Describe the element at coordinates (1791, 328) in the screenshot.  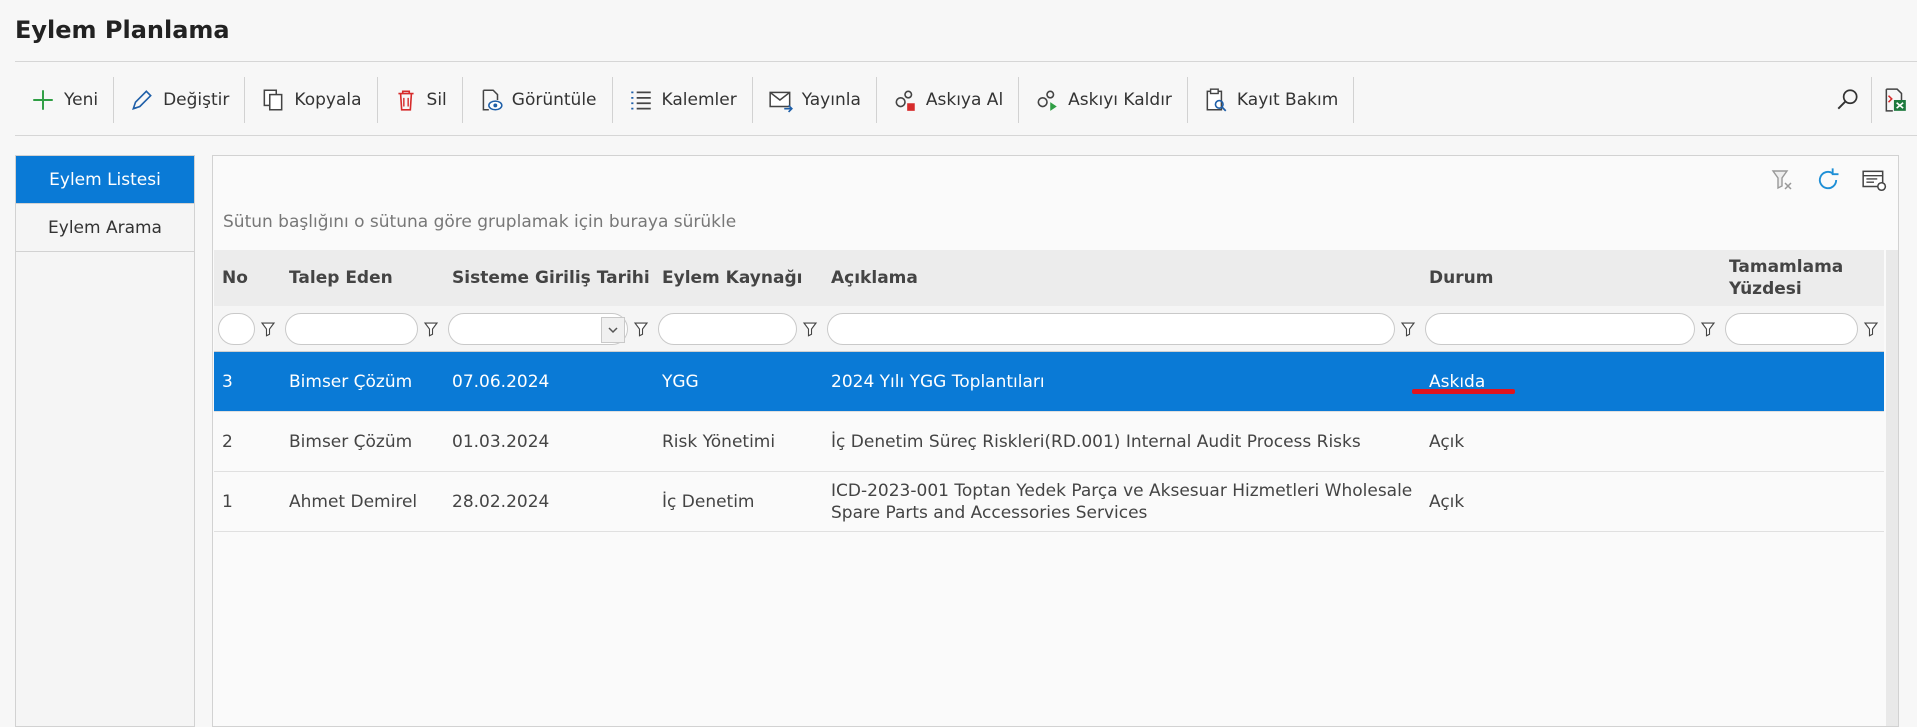
I see `filter-input-completion` at that location.